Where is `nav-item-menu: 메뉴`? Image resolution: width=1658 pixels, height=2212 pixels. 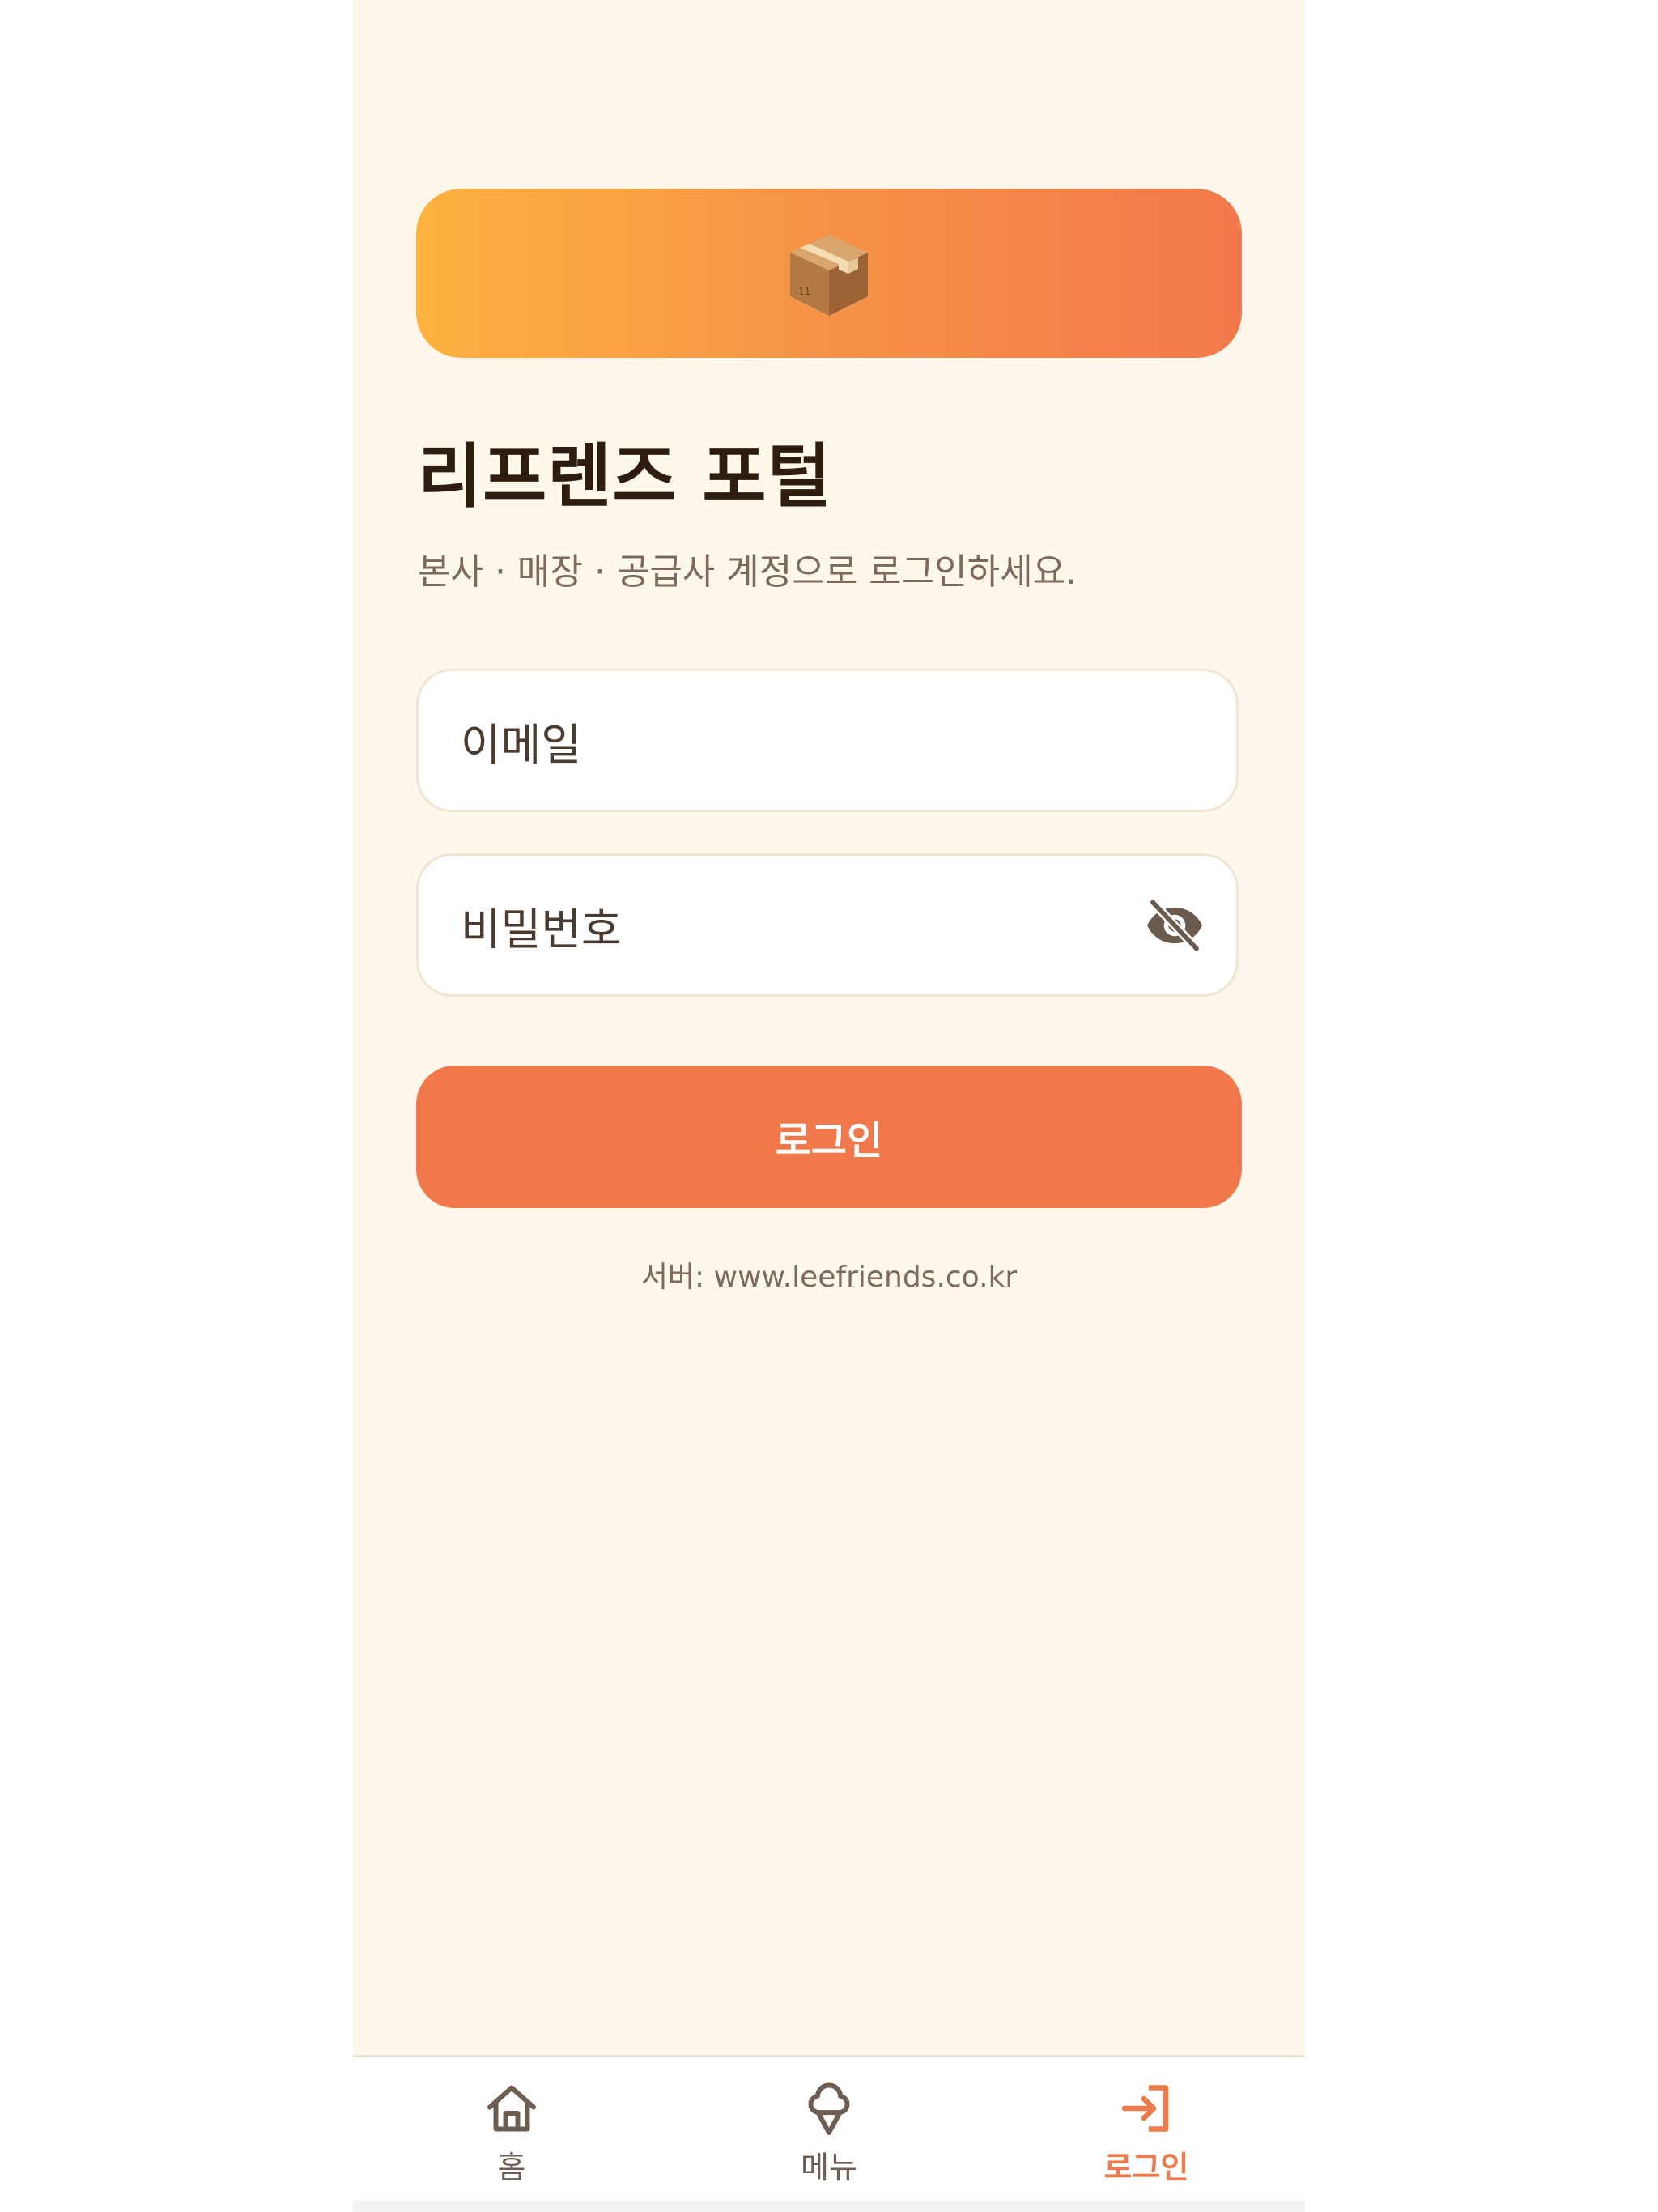
nav-item-menu: 메뉴 is located at coordinates (829, 2130).